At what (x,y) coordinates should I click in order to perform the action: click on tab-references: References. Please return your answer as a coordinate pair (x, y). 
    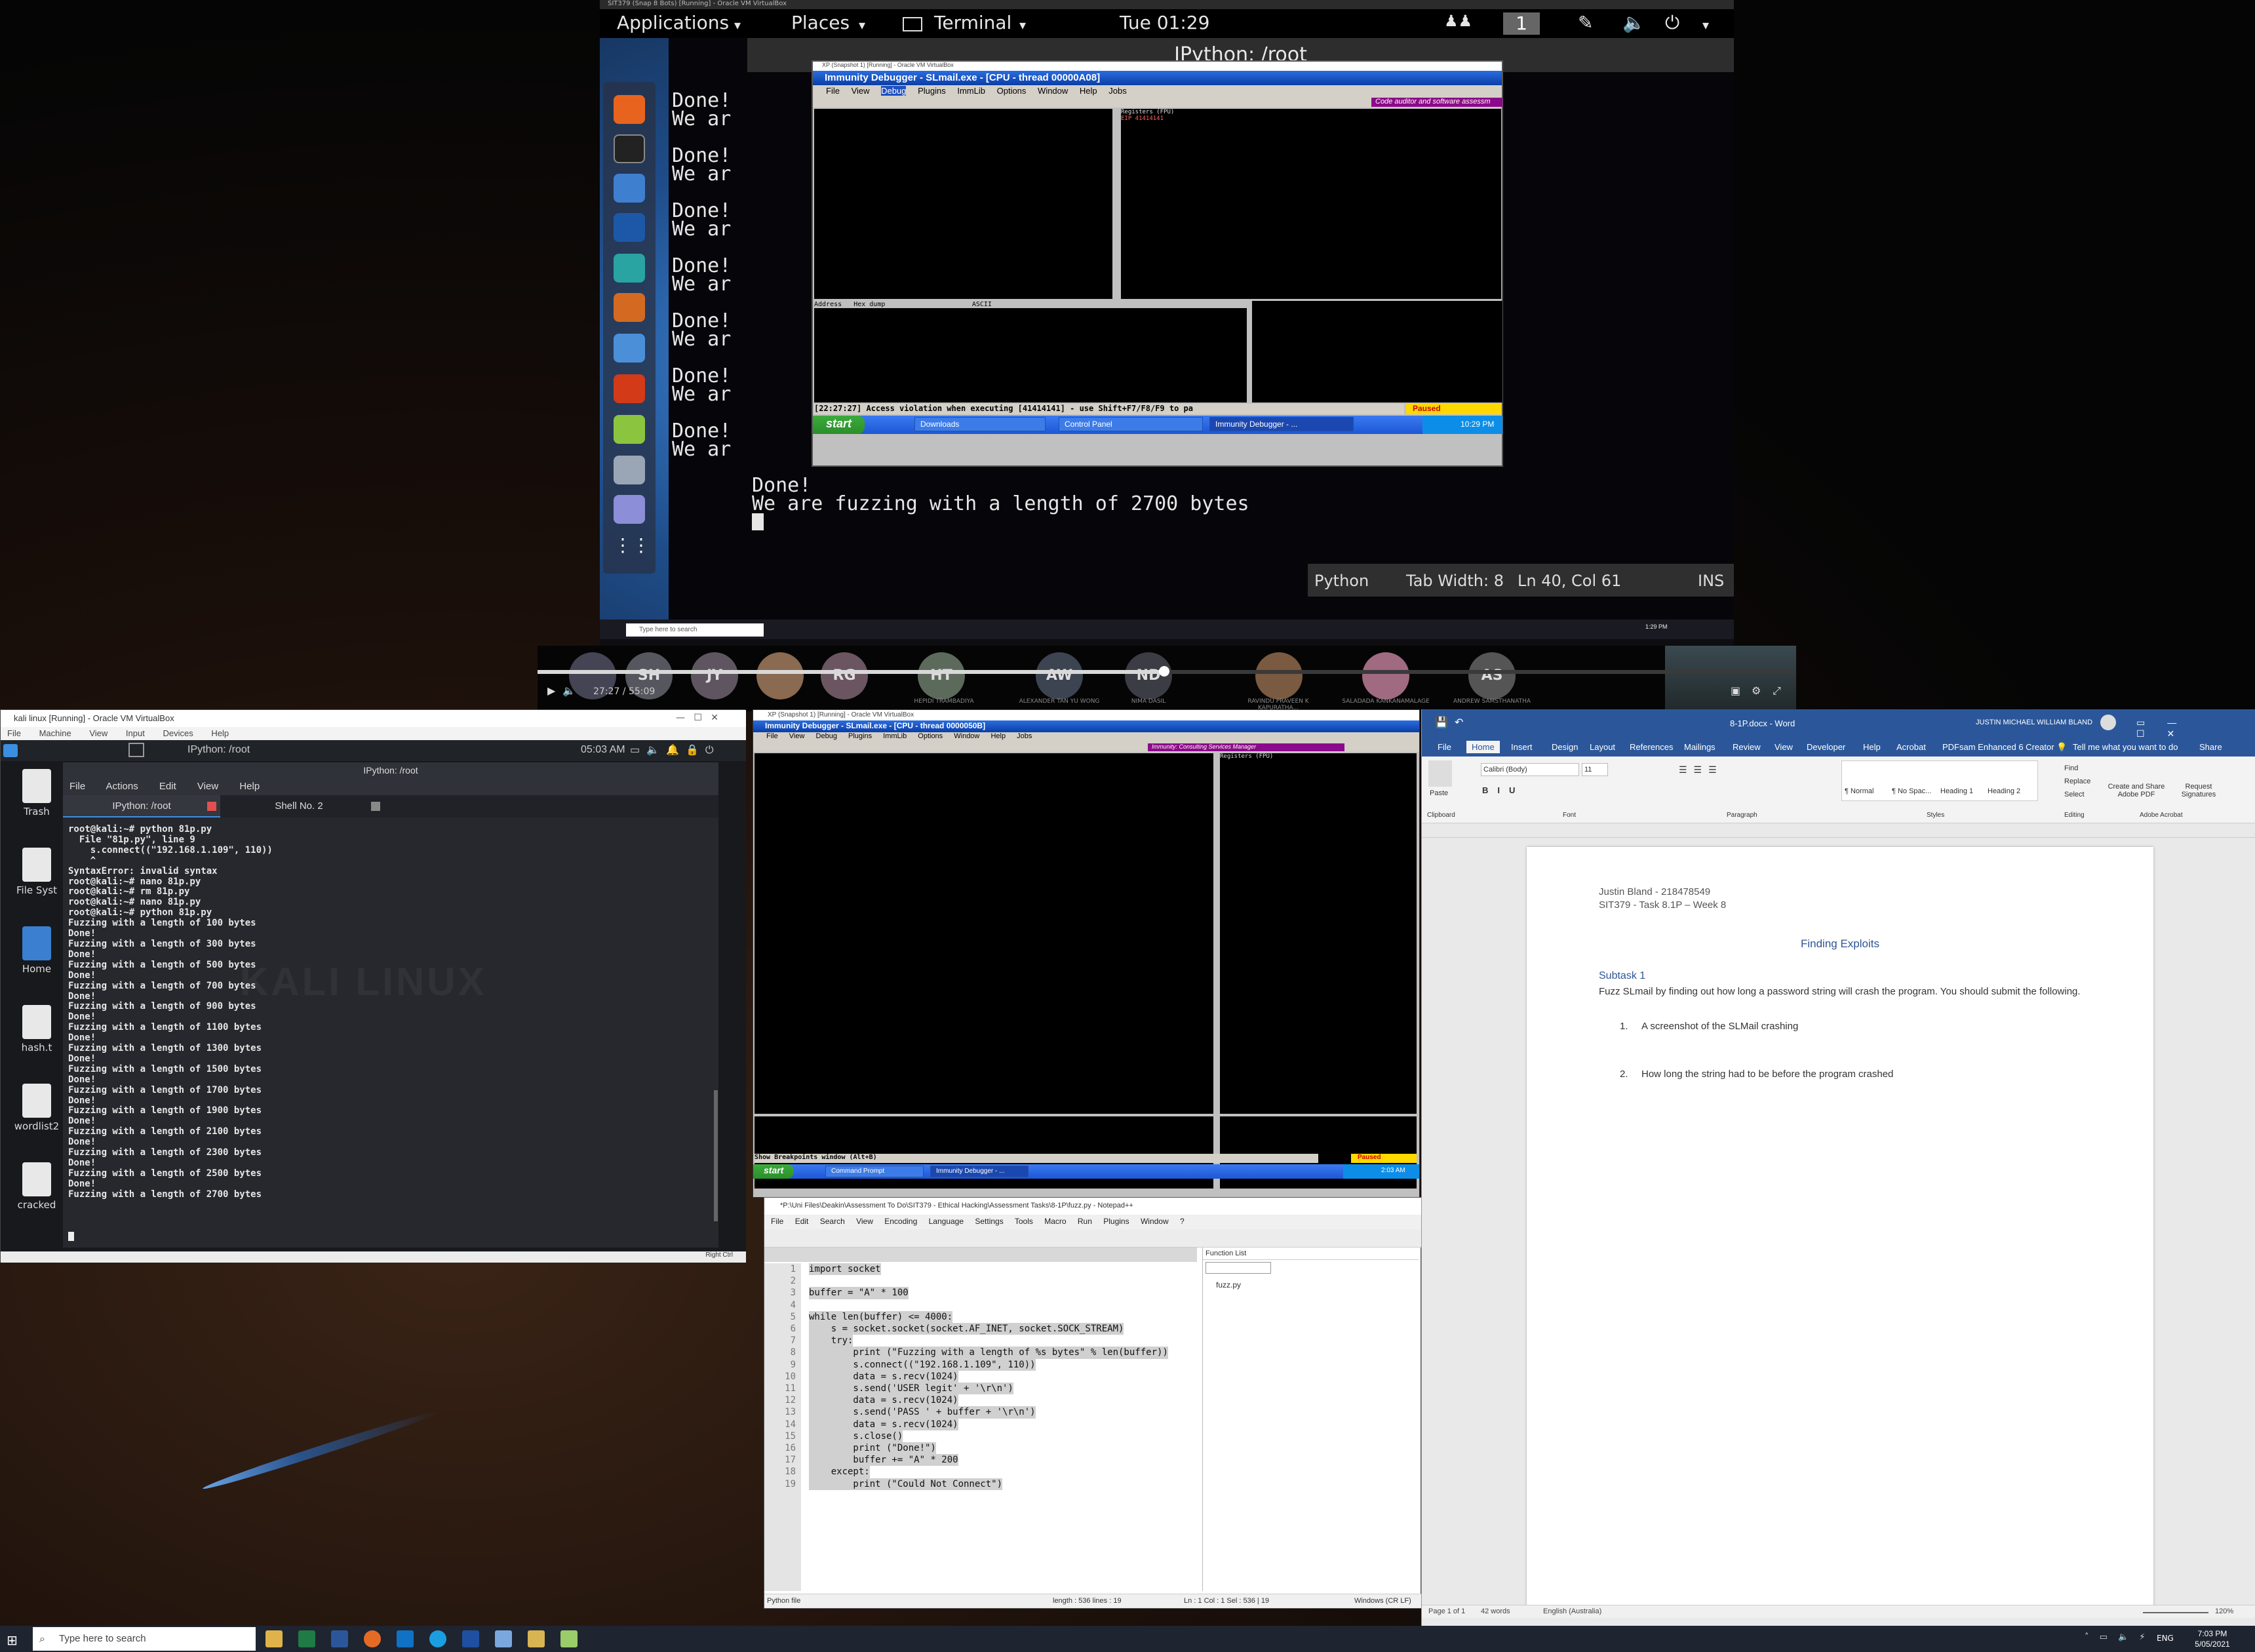
    Looking at the image, I should click on (1651, 747).